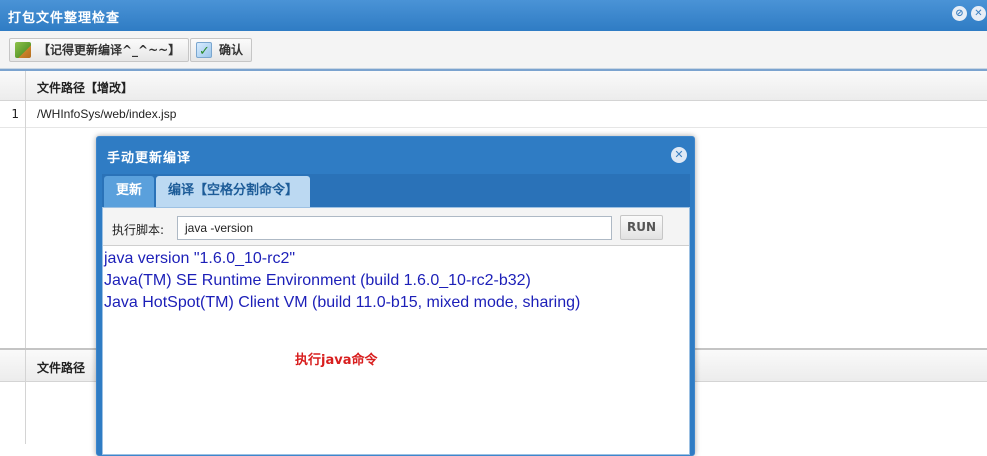  I want to click on table-row: 1 /WHInfoSys/web/index.jsp, so click(493, 114).